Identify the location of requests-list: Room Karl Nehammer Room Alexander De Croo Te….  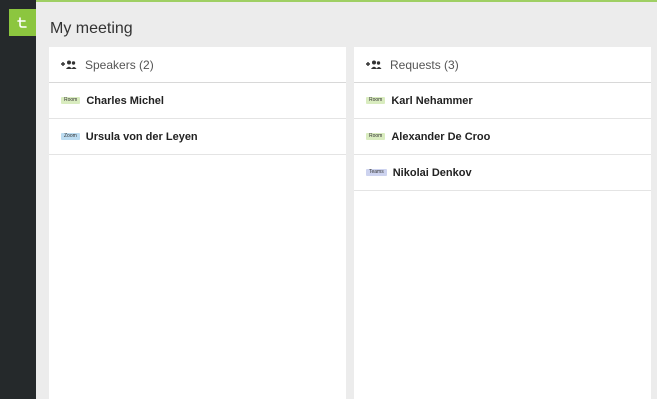
(502, 137).